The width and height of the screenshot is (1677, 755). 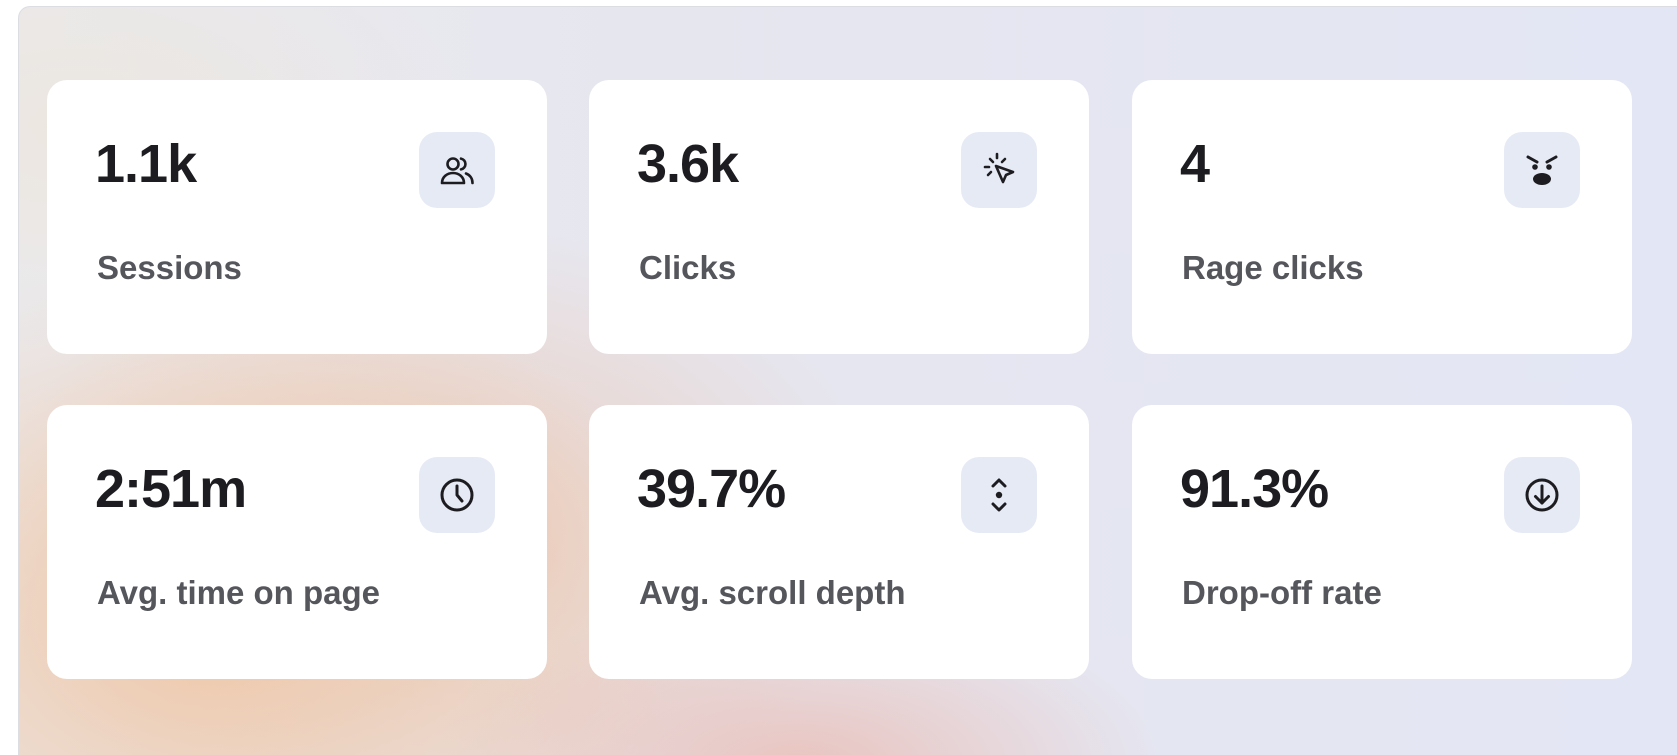 I want to click on metric-card-rage-clicks: 4 Rage clicks, so click(x=1382, y=217).